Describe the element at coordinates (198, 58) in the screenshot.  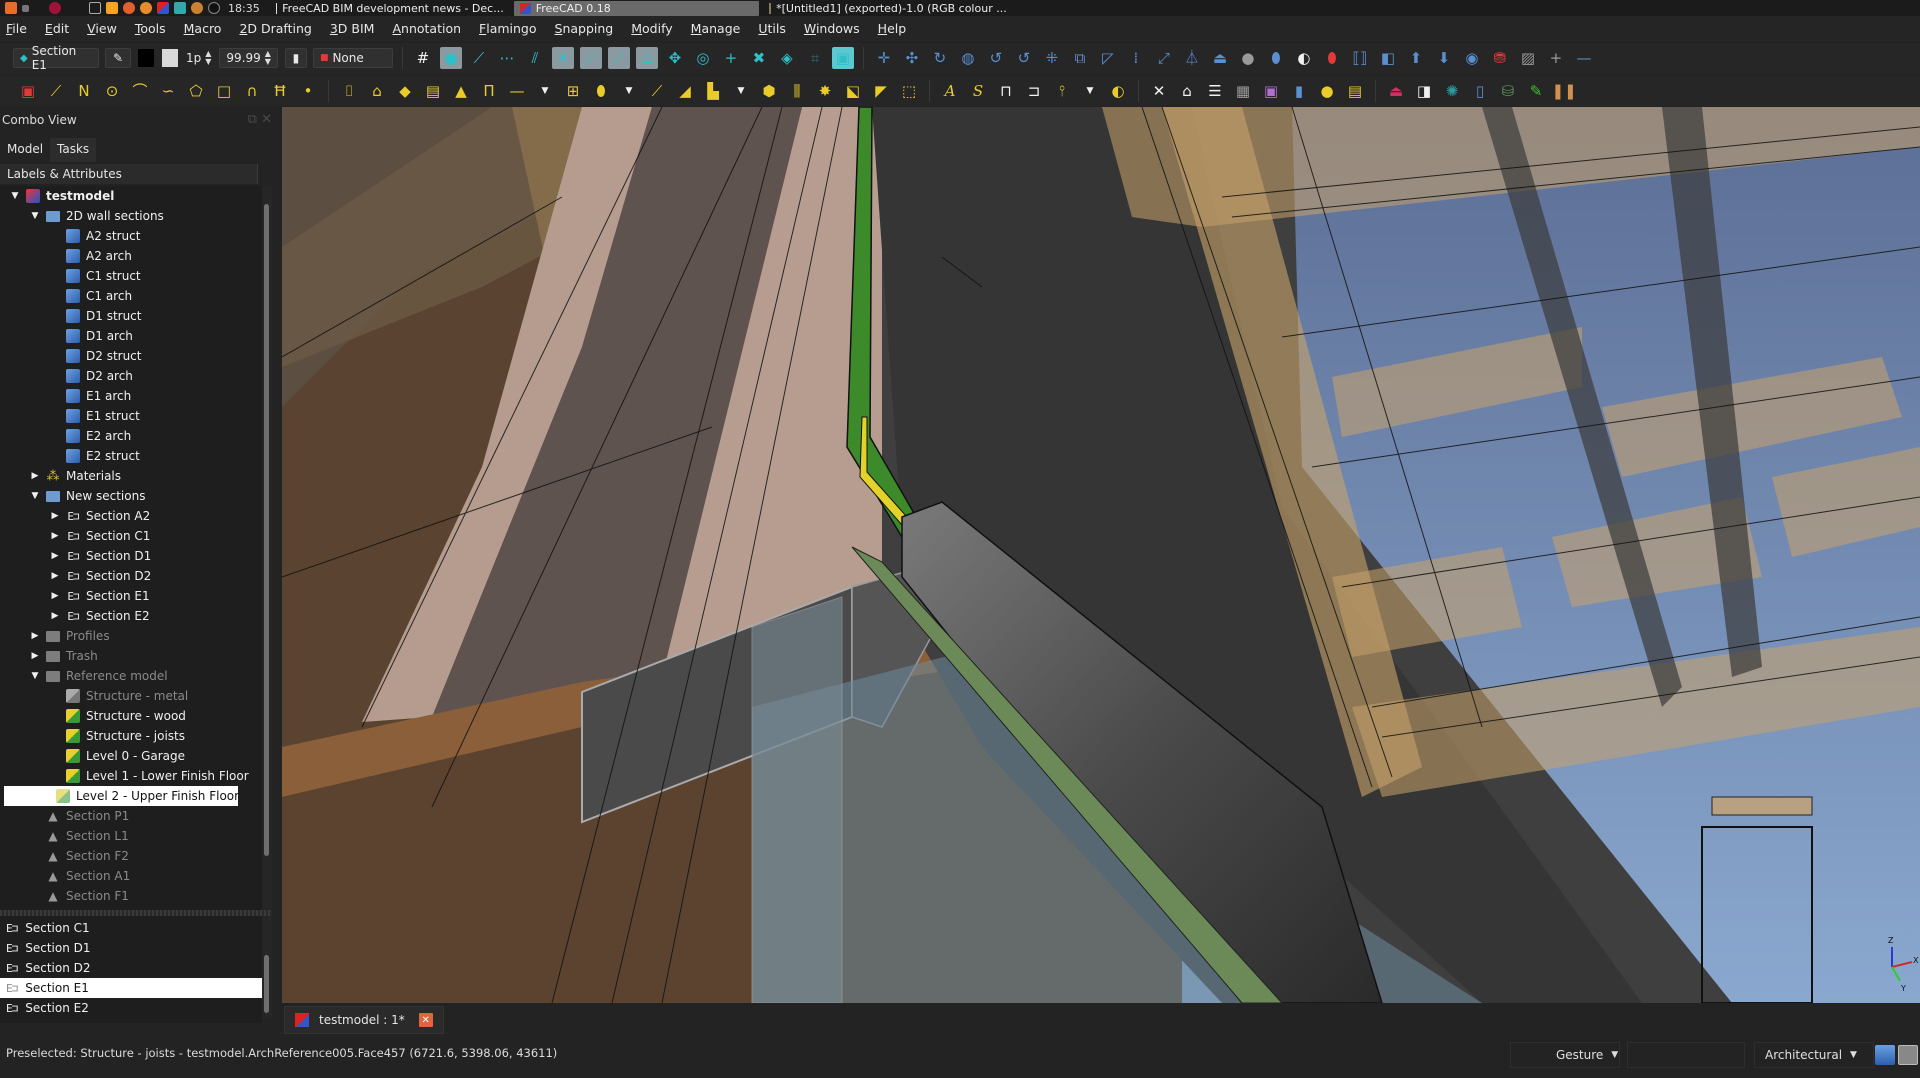
I see `line-width-spinbox: 1p ▲ ▼` at that location.